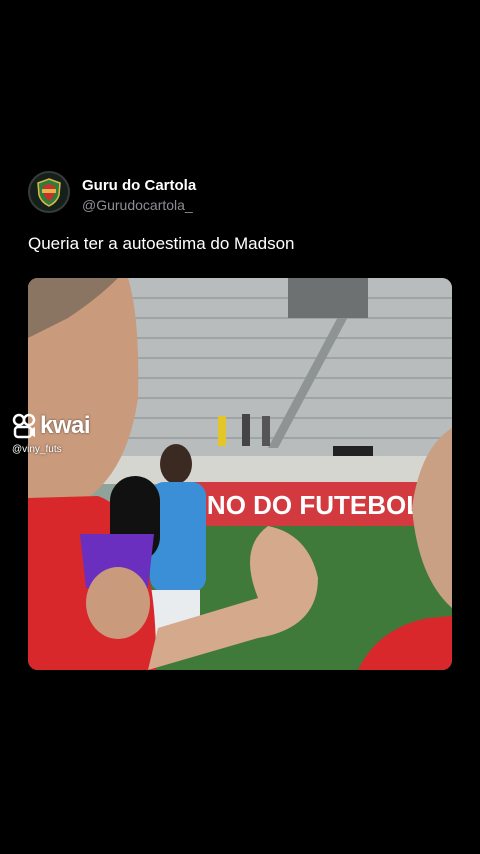  I want to click on author-handle: @Gurudocartola_, so click(137, 205).